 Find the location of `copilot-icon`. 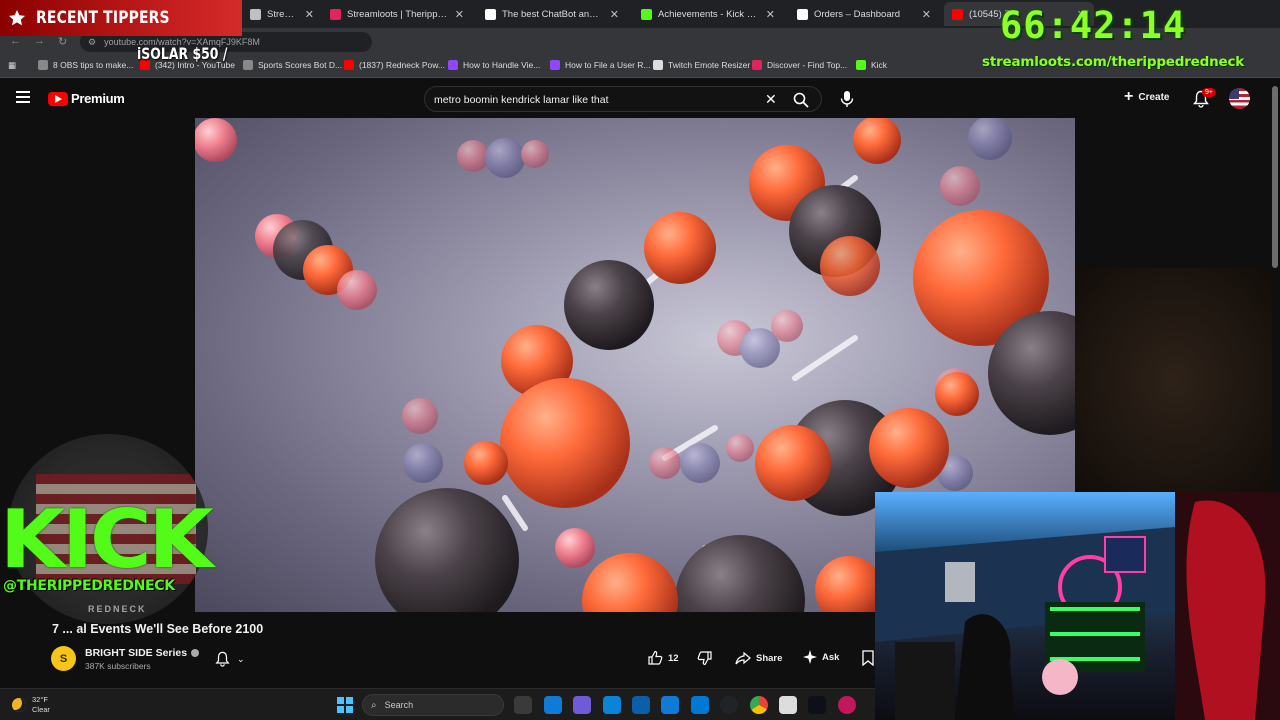

copilot-icon is located at coordinates (553, 705).